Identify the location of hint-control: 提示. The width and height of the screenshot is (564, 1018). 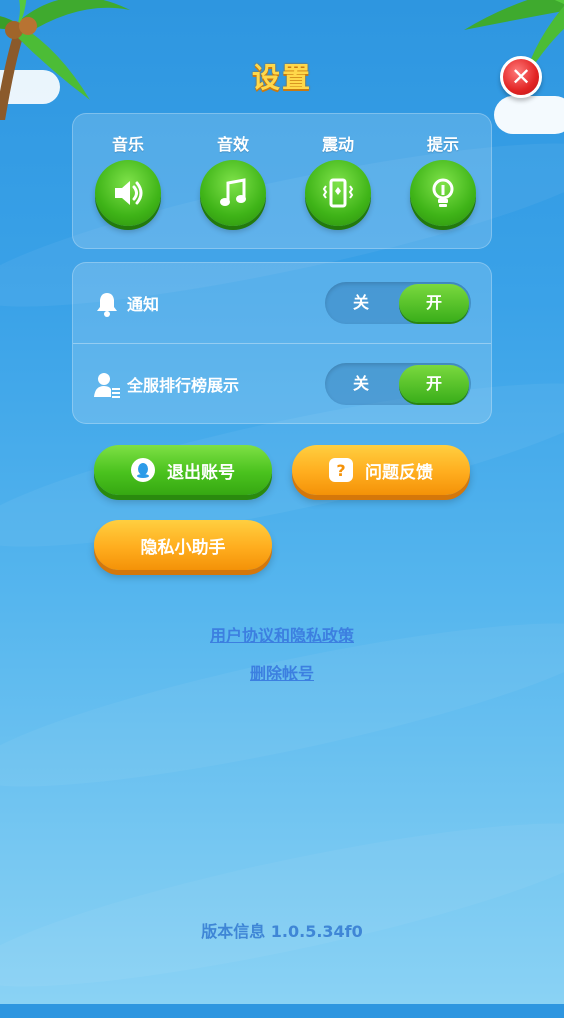
(443, 180).